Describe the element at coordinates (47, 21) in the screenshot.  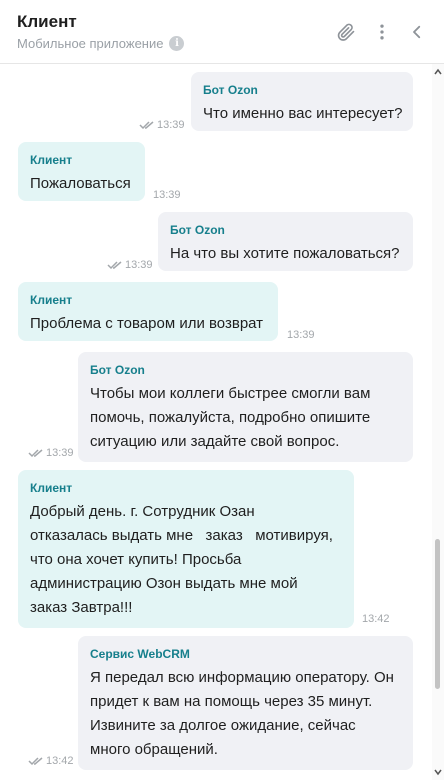
I see `chat-title: Клиент` at that location.